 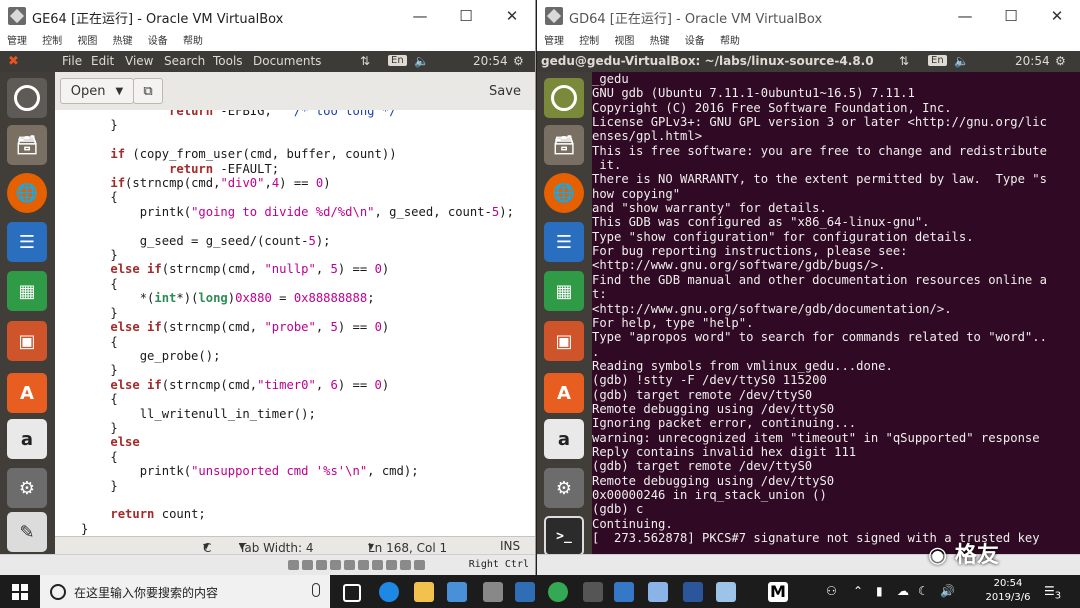 What do you see at coordinates (363, 565) in the screenshot?
I see `shared-folder-icon` at bounding box center [363, 565].